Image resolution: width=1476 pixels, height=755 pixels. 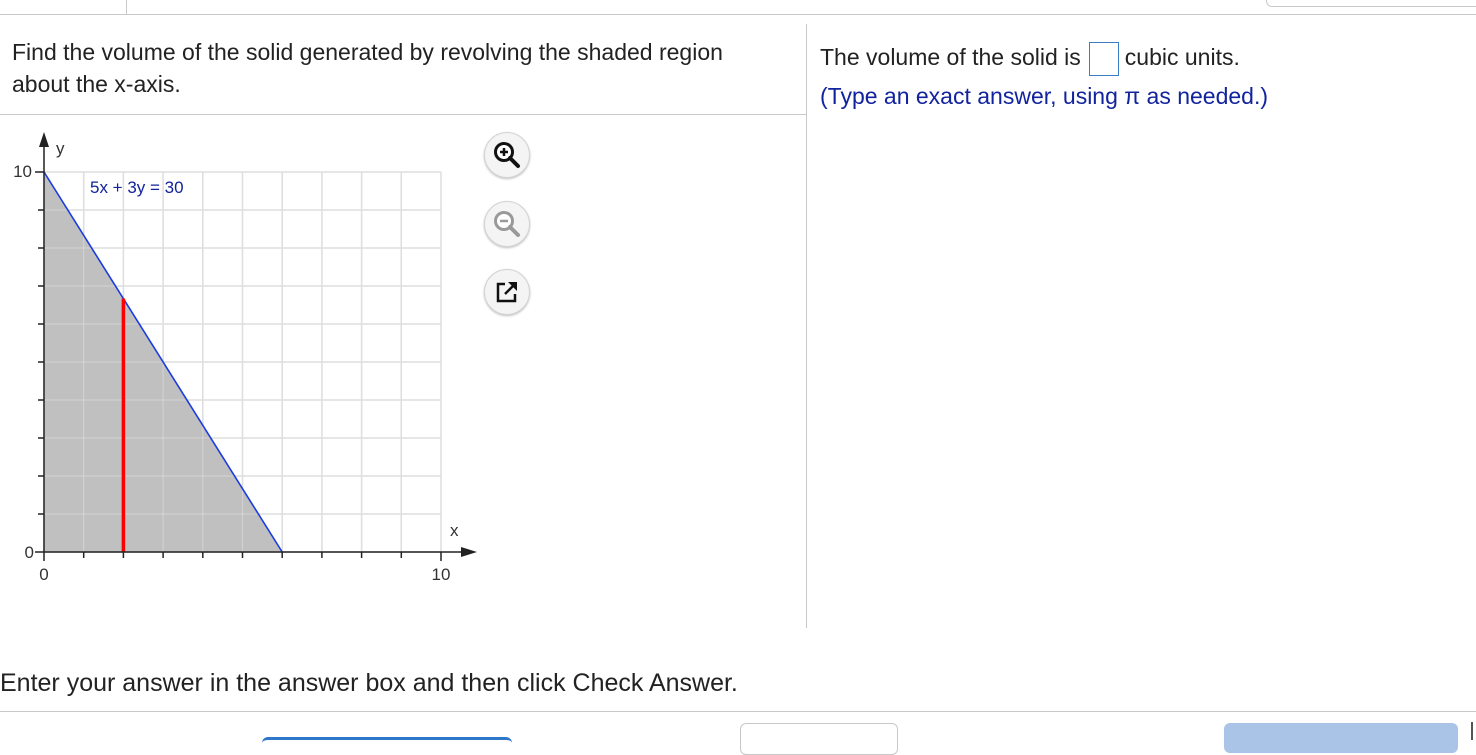 What do you see at coordinates (738, 711) in the screenshot?
I see `footer-divider` at bounding box center [738, 711].